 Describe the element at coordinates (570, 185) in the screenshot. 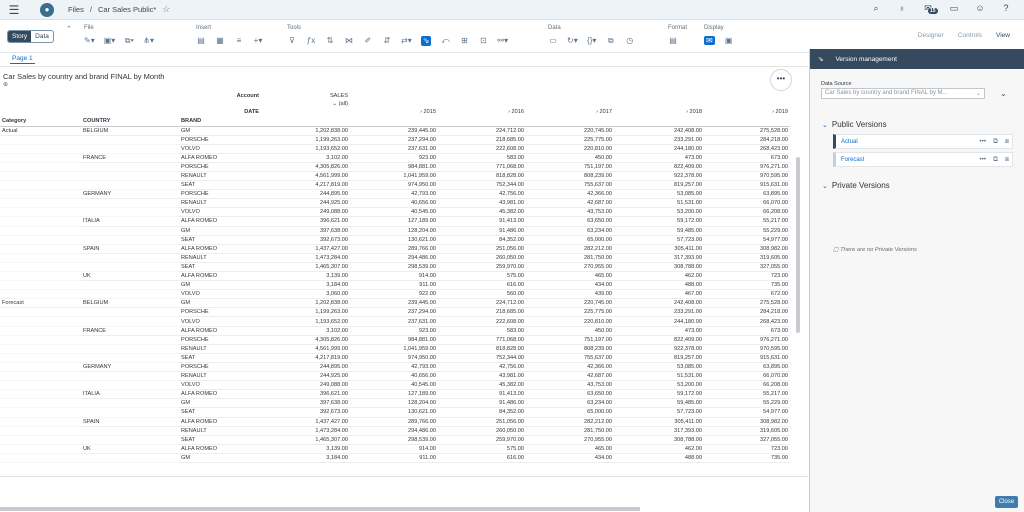

I see `value-cell: 755,637.00` at that location.